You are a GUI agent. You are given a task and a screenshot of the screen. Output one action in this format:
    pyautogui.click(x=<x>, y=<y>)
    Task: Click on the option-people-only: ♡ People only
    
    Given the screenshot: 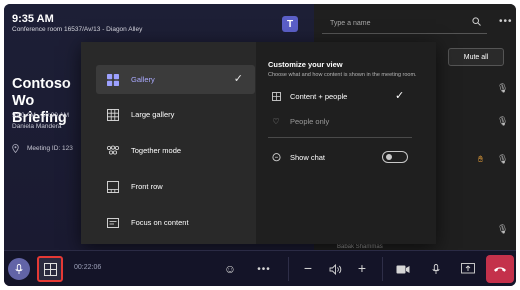 What is the action you would take?
    pyautogui.click(x=299, y=121)
    